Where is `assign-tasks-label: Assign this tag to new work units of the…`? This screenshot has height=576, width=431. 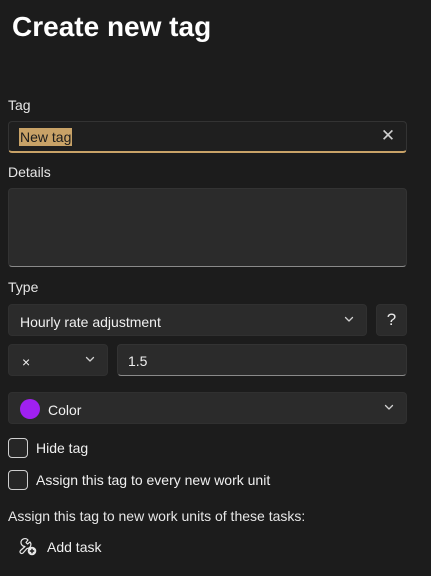
assign-tasks-label: Assign this tag to new work units of the… is located at coordinates (157, 516).